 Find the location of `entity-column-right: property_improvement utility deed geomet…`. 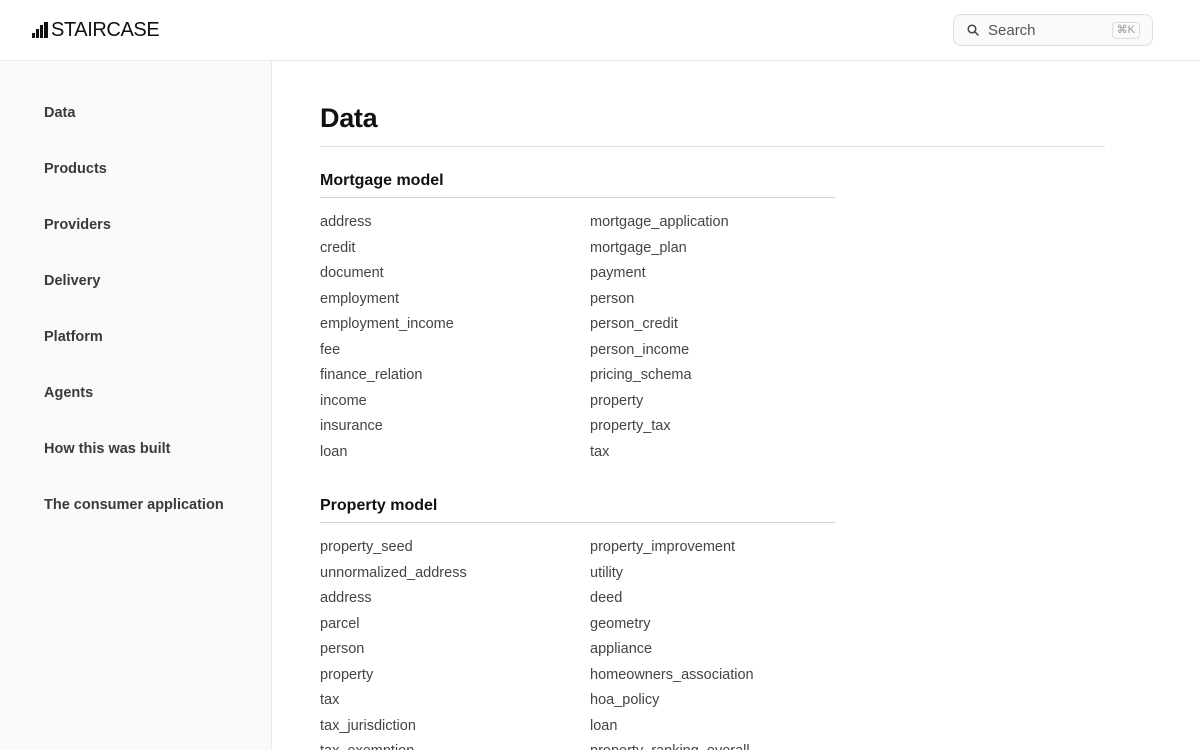

entity-column-right: property_improvement utility deed geomet… is located at coordinates (672, 642).